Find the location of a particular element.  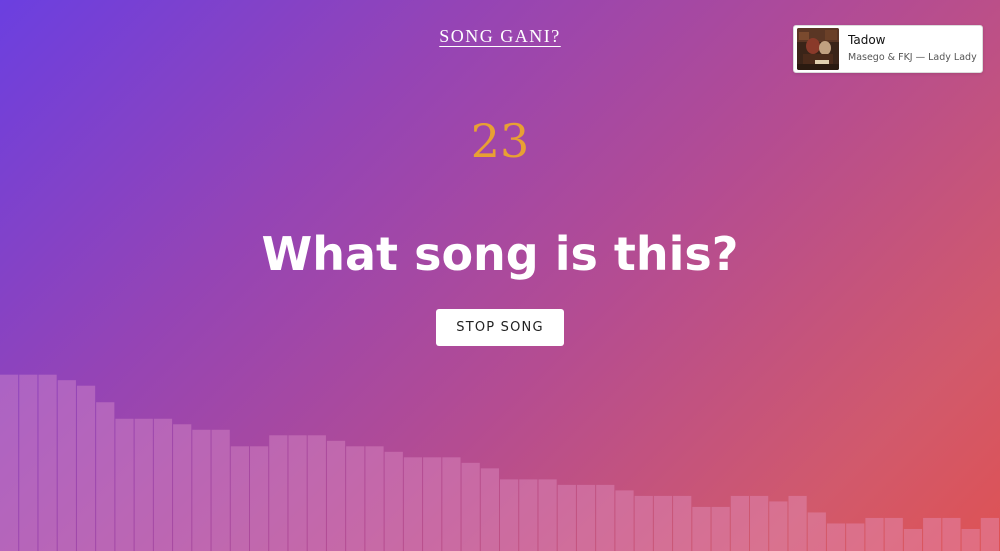

track-artist-album: Masego & FKJ — Lady Lady is located at coordinates (912, 57).